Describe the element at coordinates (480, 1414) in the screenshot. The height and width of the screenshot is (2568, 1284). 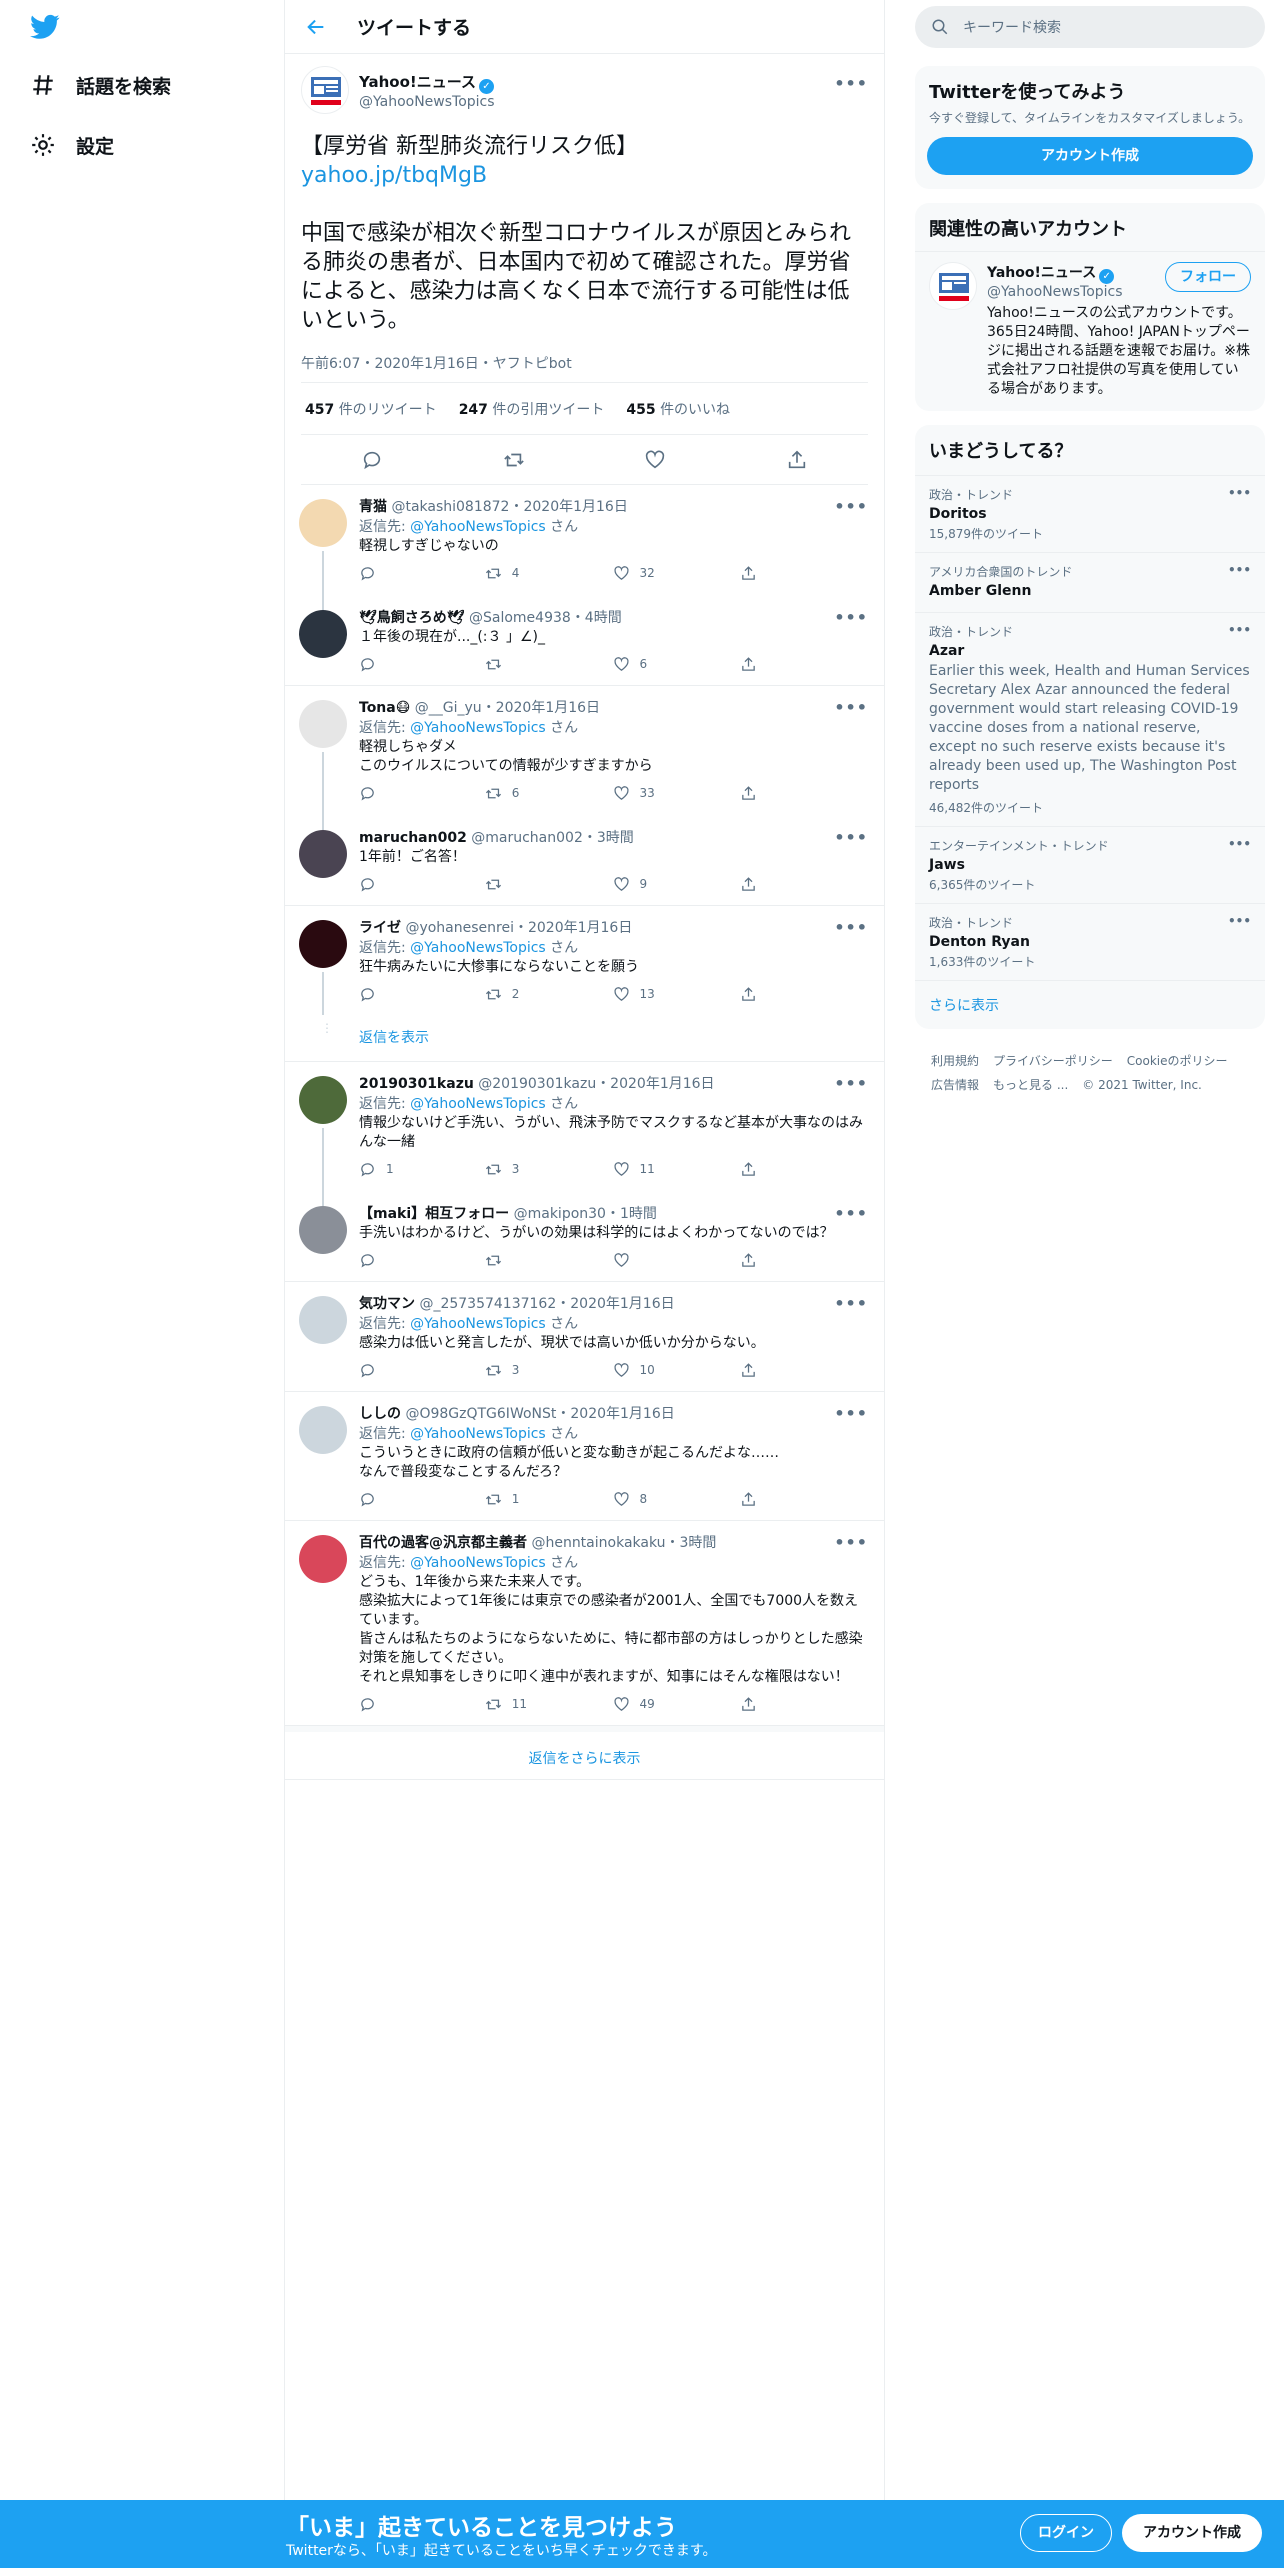
I see `reply-author-handle: @O98GzQTG6IWoNSt` at that location.